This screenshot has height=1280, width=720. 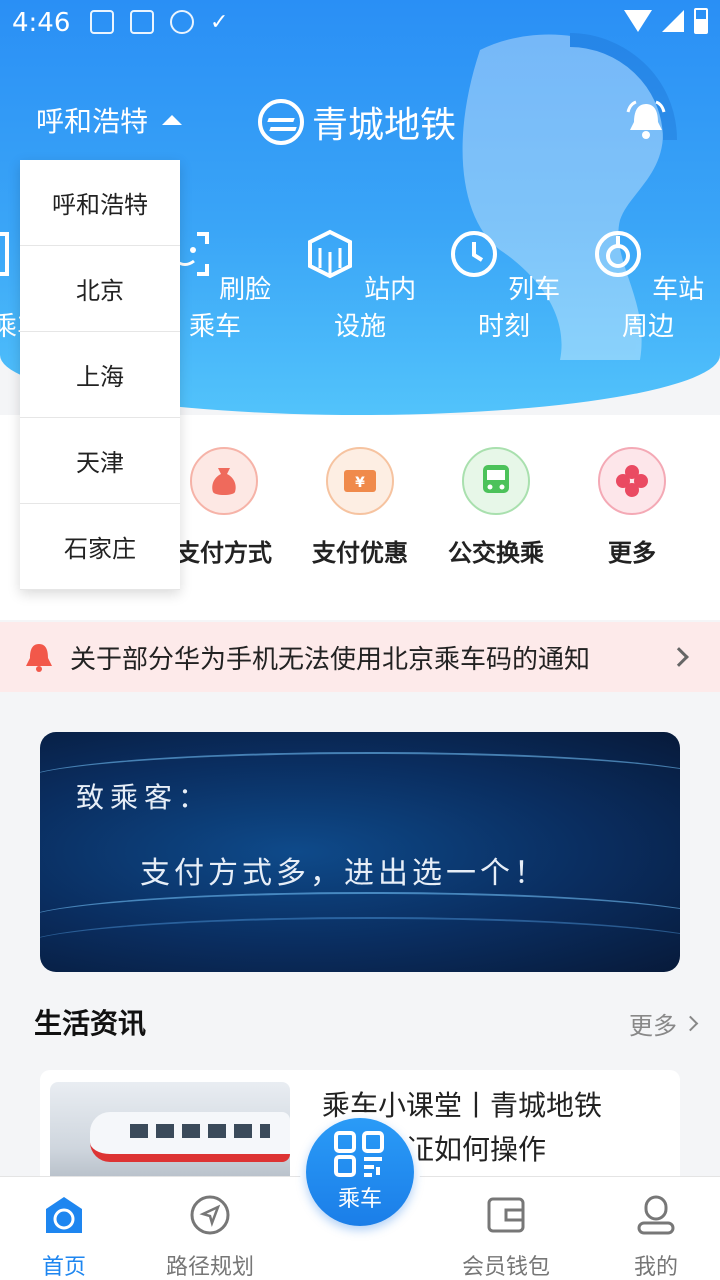 I want to click on quick-label: 刷脸乘车, so click(x=230, y=308).